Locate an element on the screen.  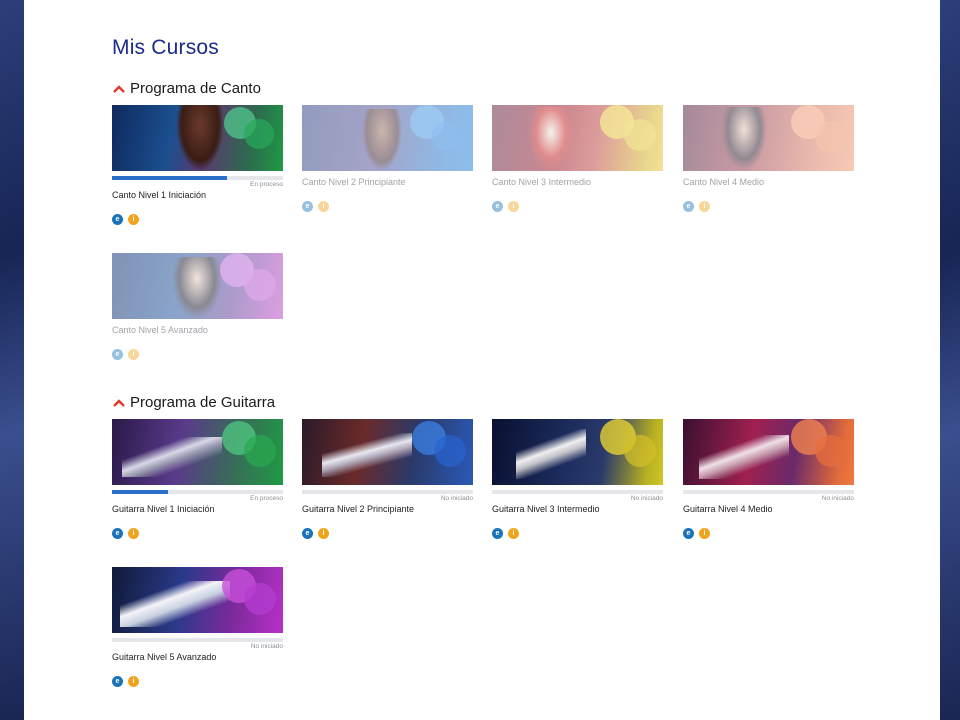
section-header-canto: Programa de Canto is located at coordinates (186, 88).